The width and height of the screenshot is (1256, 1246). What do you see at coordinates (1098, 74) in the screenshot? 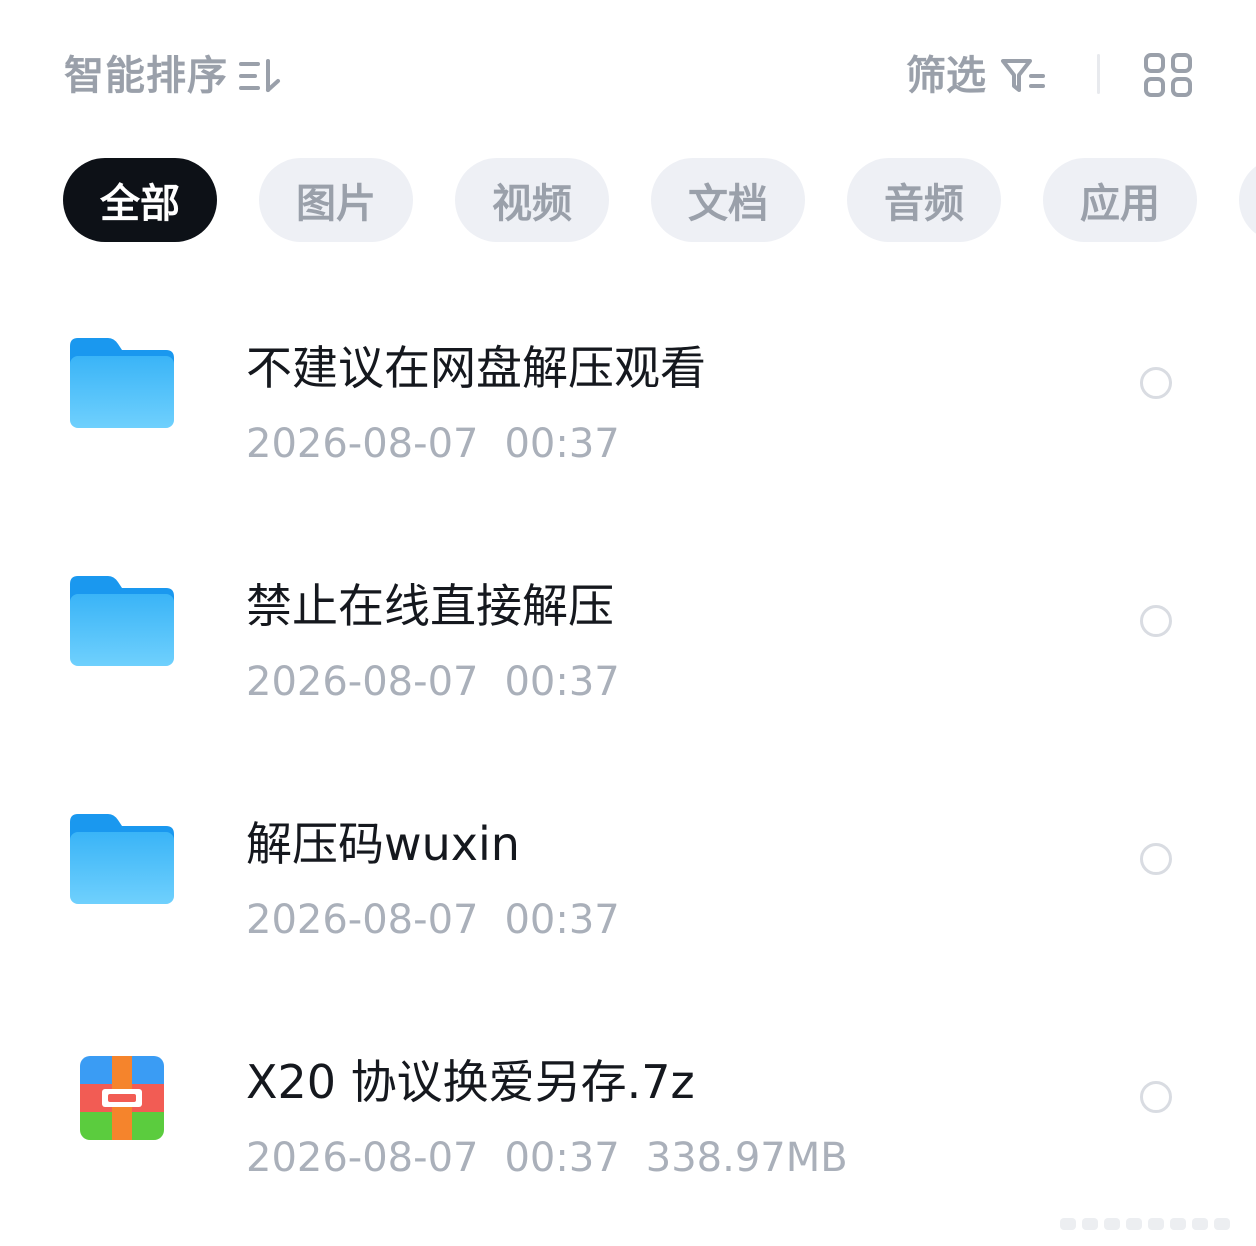
I see `toolbar-divider` at bounding box center [1098, 74].